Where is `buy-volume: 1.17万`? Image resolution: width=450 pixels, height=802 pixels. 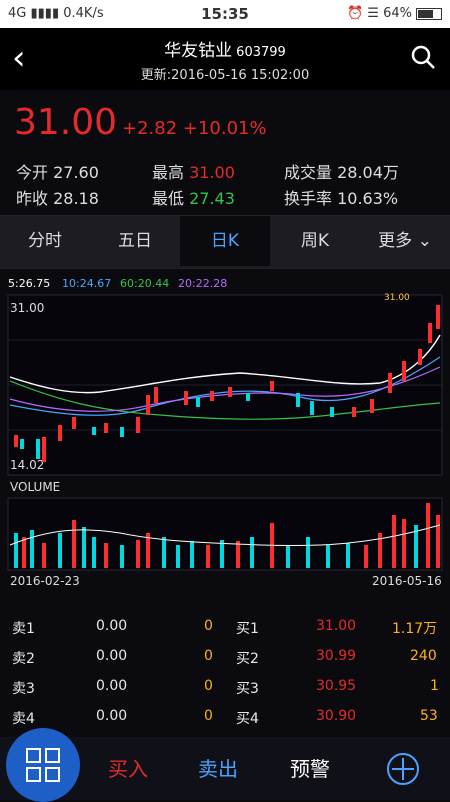 buy-volume: 1.17万 is located at coordinates (415, 629).